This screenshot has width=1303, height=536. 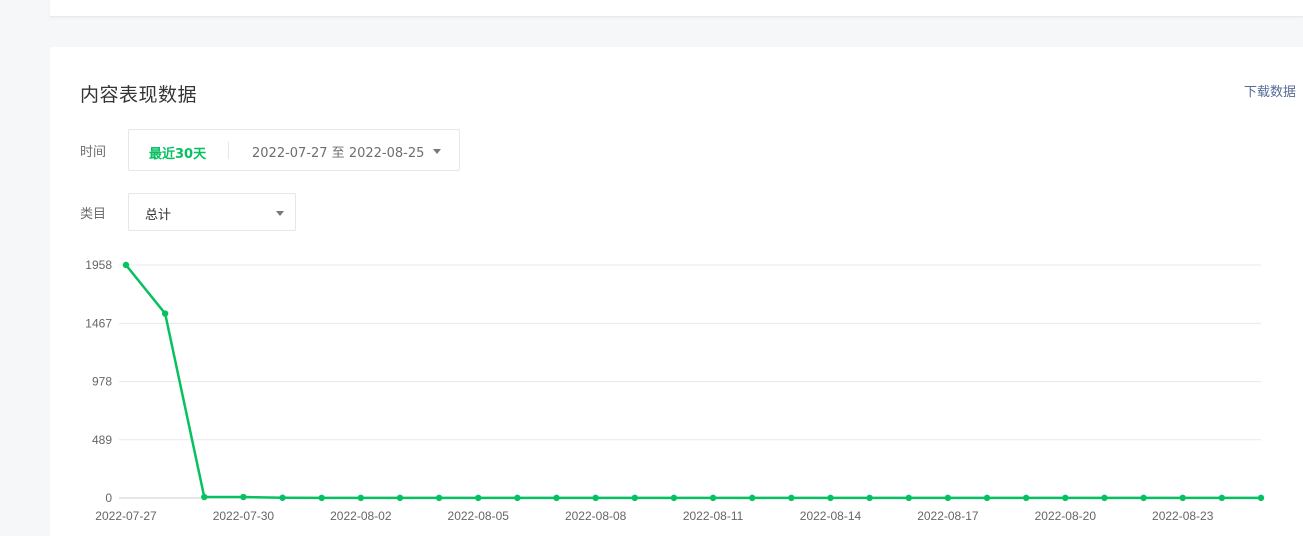 I want to click on download-data-link: 下载数据, so click(x=1270, y=90).